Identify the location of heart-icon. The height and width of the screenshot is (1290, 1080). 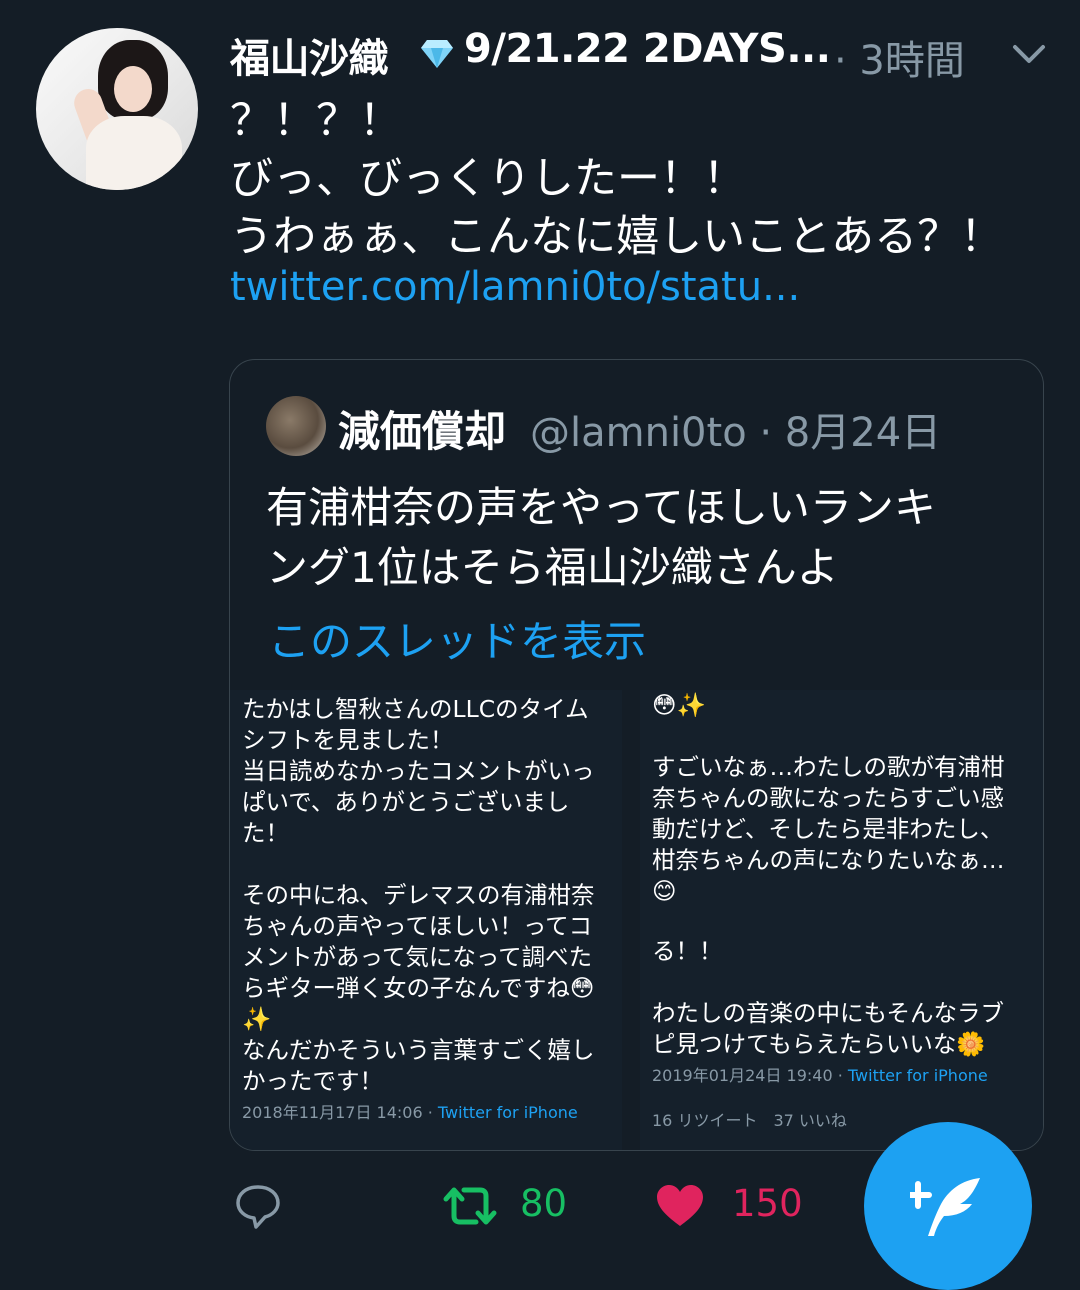
(680, 1206).